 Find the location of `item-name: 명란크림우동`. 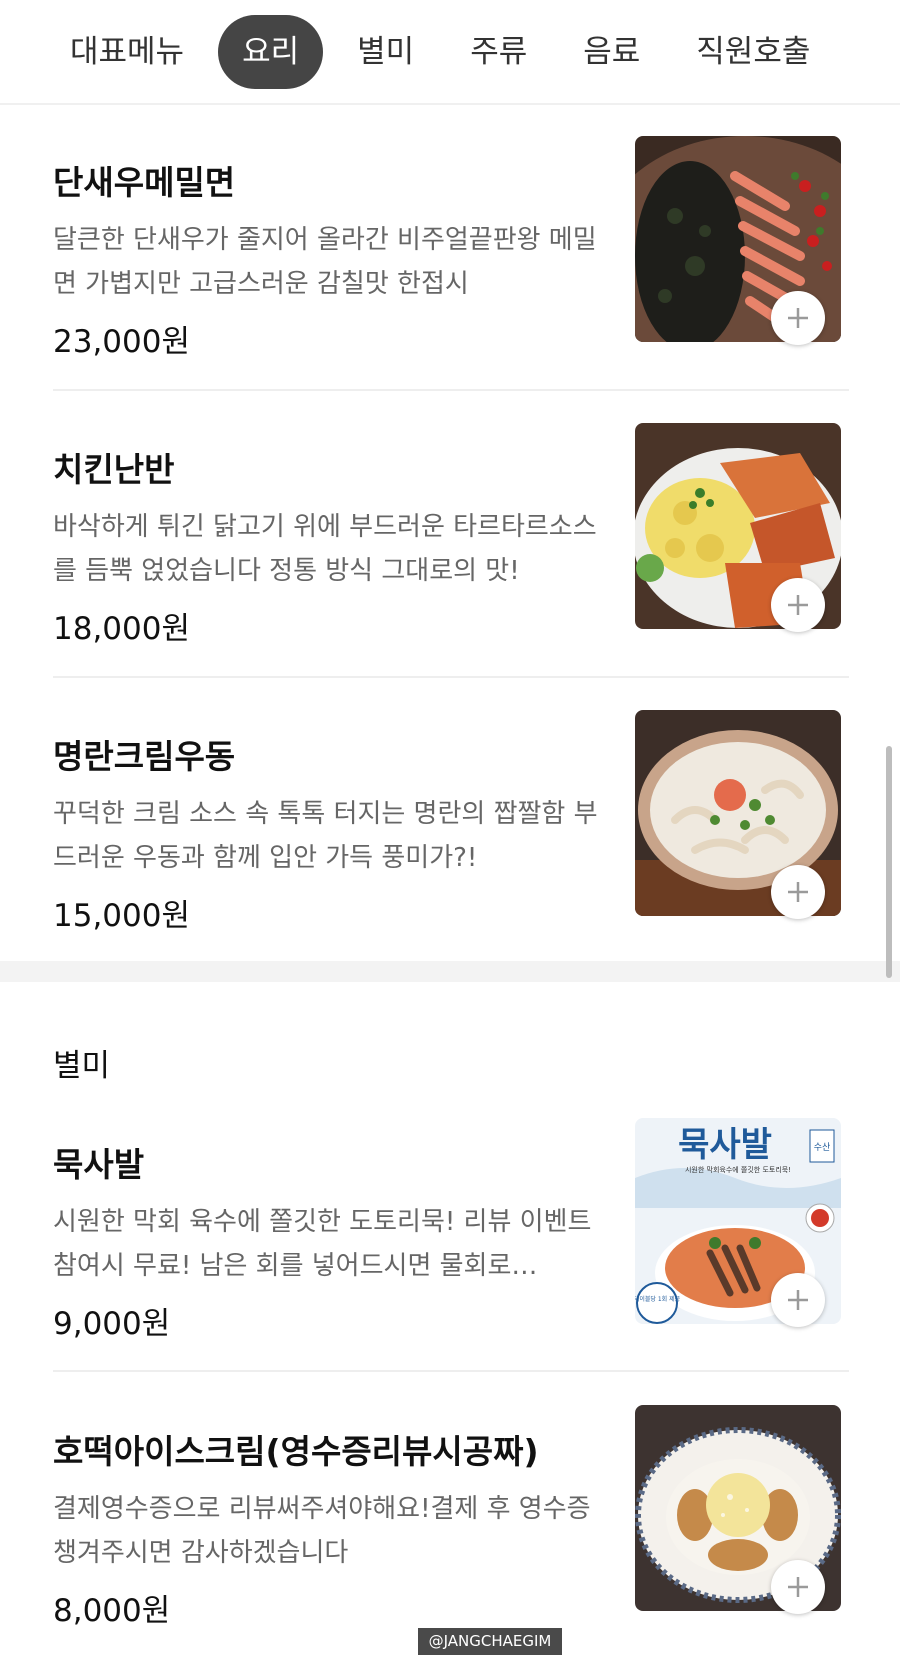

item-name: 명란크림우동 is located at coordinates (144, 756).